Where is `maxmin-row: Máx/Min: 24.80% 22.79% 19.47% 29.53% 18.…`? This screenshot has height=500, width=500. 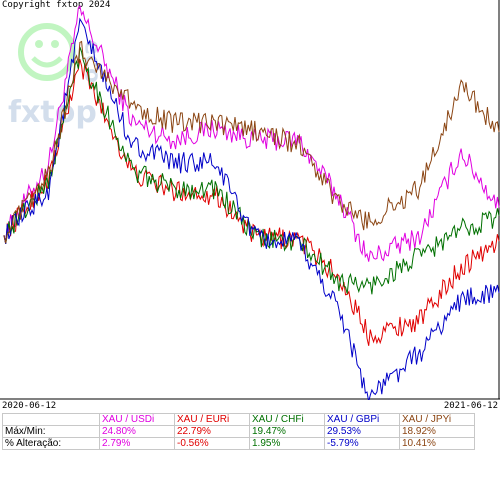 maxmin-row: Máx/Min: 24.80% 22.79% 19.47% 29.53% 18.… is located at coordinates (238, 431).